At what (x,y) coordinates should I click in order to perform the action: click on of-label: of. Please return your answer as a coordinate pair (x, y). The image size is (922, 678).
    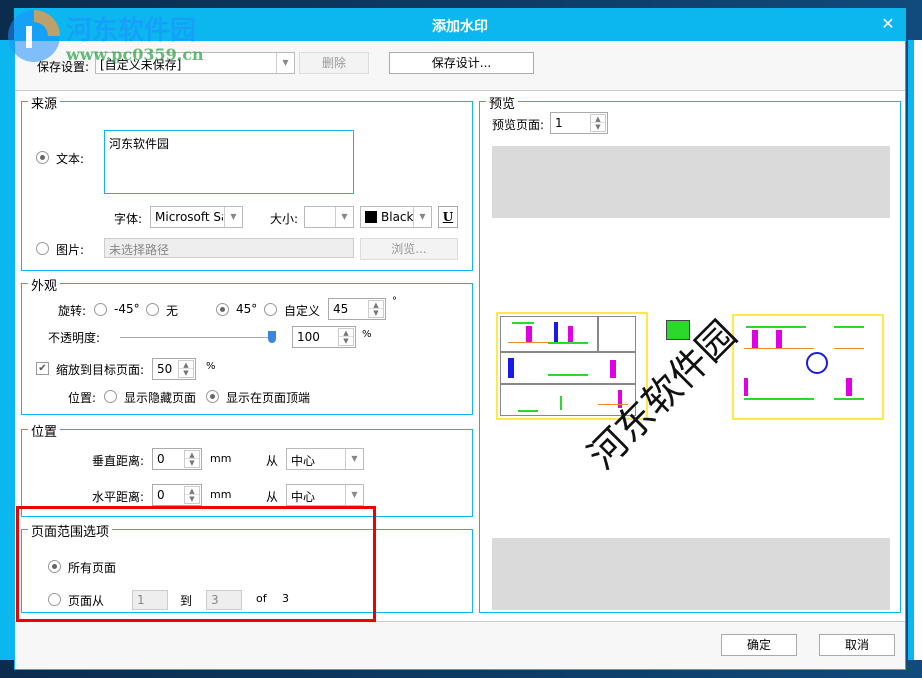
    Looking at the image, I should click on (261, 598).